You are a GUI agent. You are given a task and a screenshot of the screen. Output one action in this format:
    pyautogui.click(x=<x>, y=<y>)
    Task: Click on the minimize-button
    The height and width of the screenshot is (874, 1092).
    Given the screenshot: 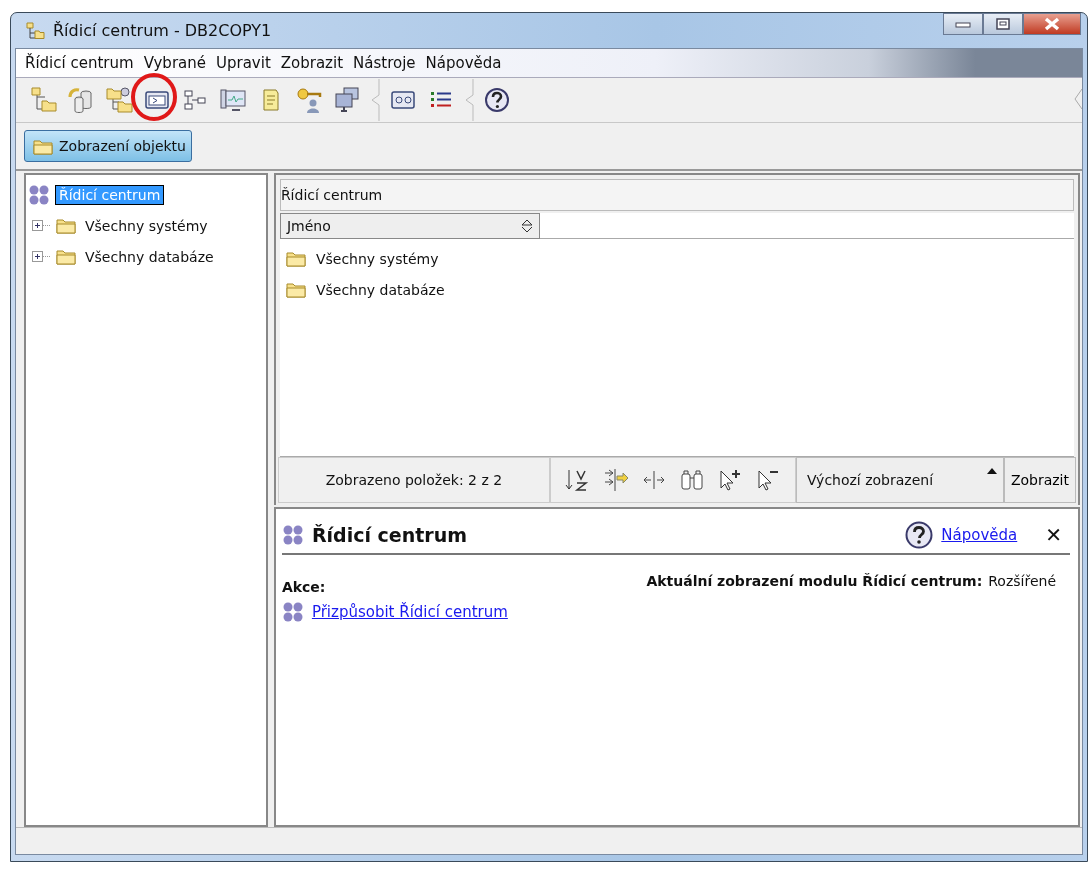 What is the action you would take?
    pyautogui.click(x=963, y=24)
    